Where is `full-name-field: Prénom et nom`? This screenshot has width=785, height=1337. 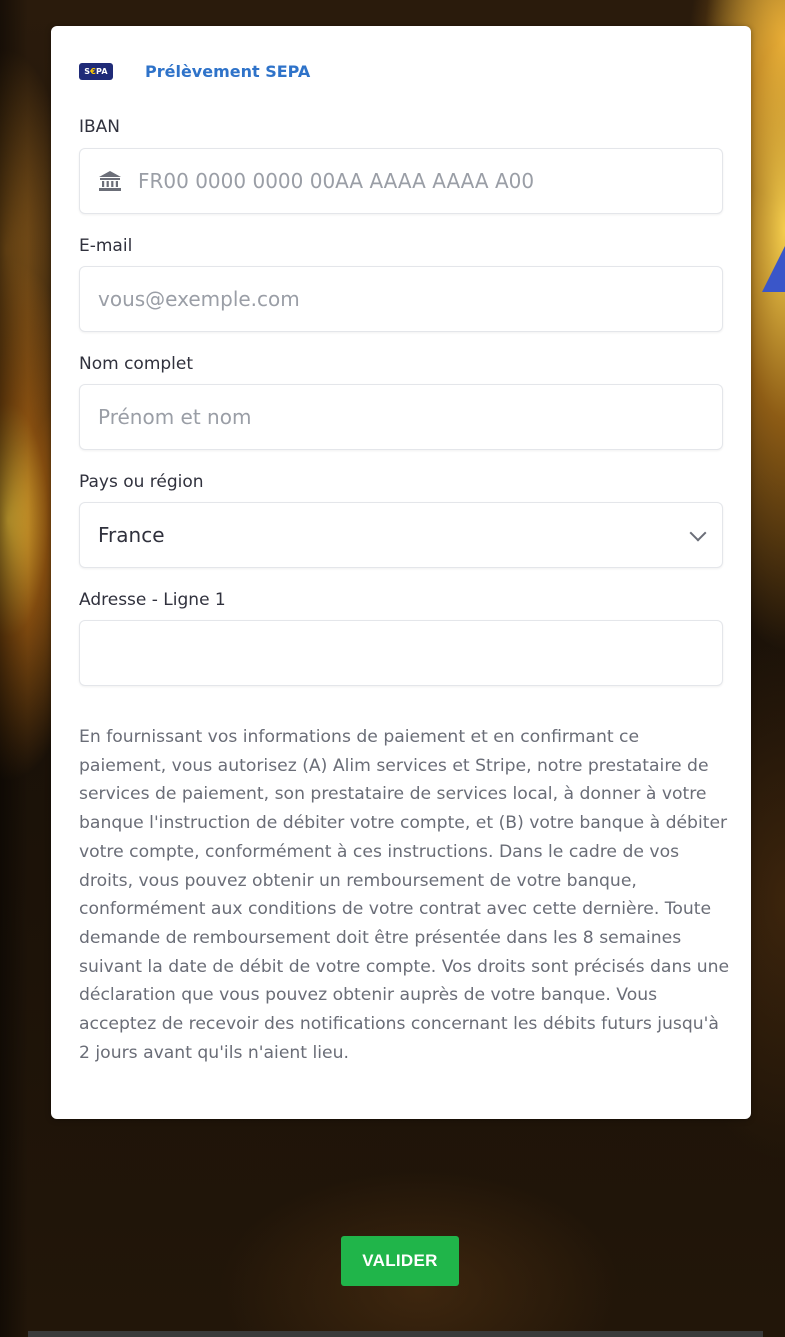
full-name-field: Prénom et nom is located at coordinates (401, 417).